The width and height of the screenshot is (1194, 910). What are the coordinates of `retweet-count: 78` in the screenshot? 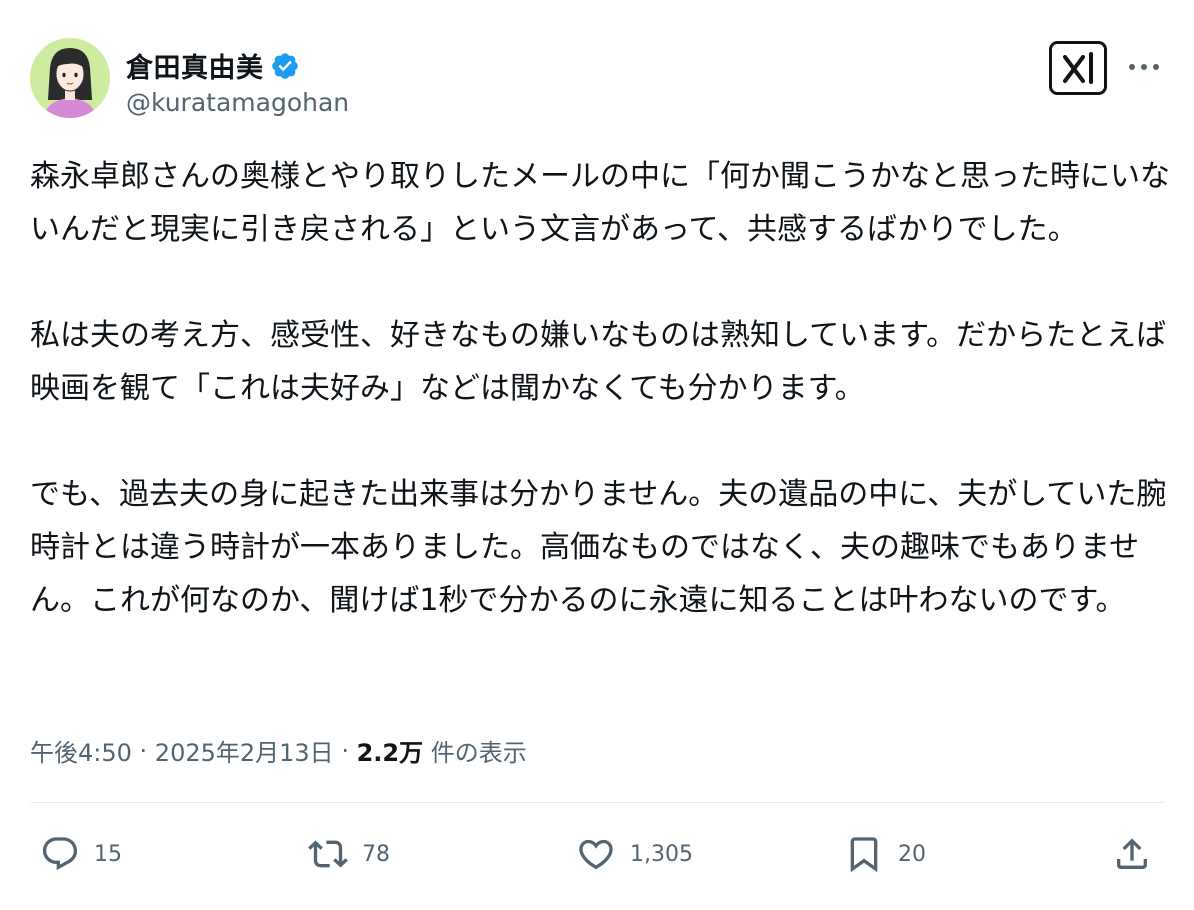 It's located at (376, 854).